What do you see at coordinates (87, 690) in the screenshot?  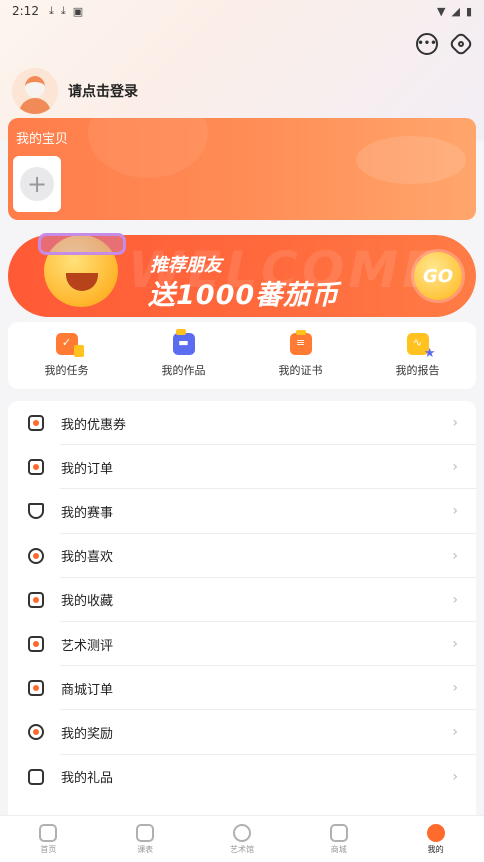 I see `menu-item-label: 商城订单` at bounding box center [87, 690].